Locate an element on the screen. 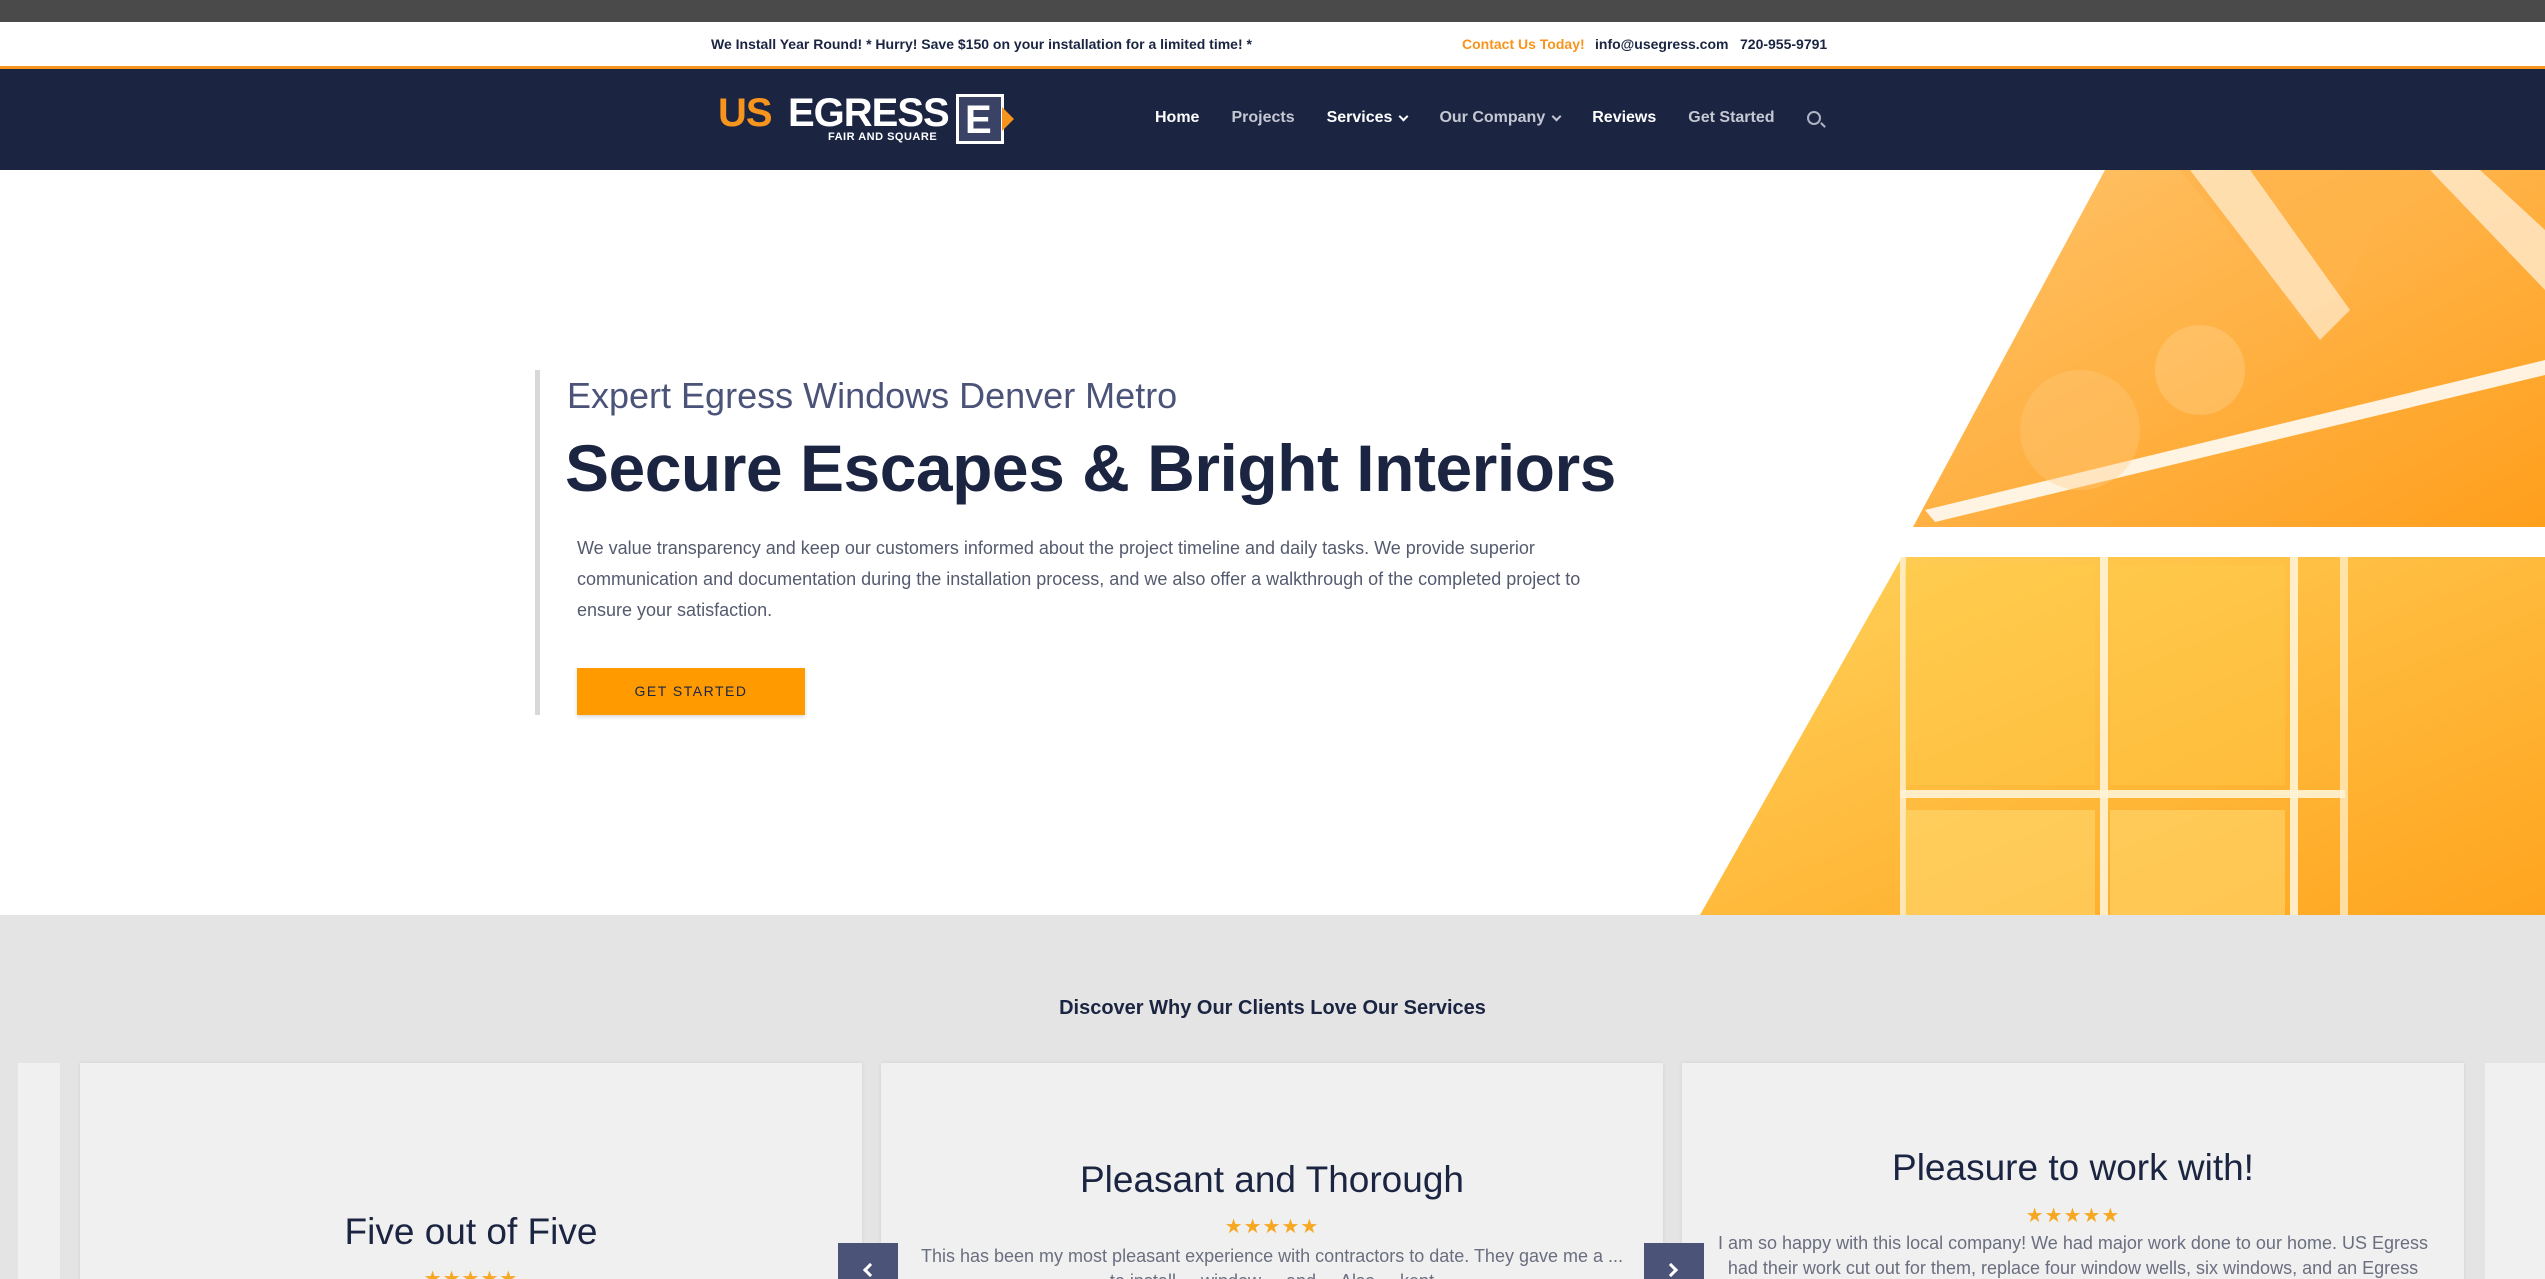 This screenshot has width=2545, height=1279. review-title: Pleasant and Thorough is located at coordinates (1271, 1179).